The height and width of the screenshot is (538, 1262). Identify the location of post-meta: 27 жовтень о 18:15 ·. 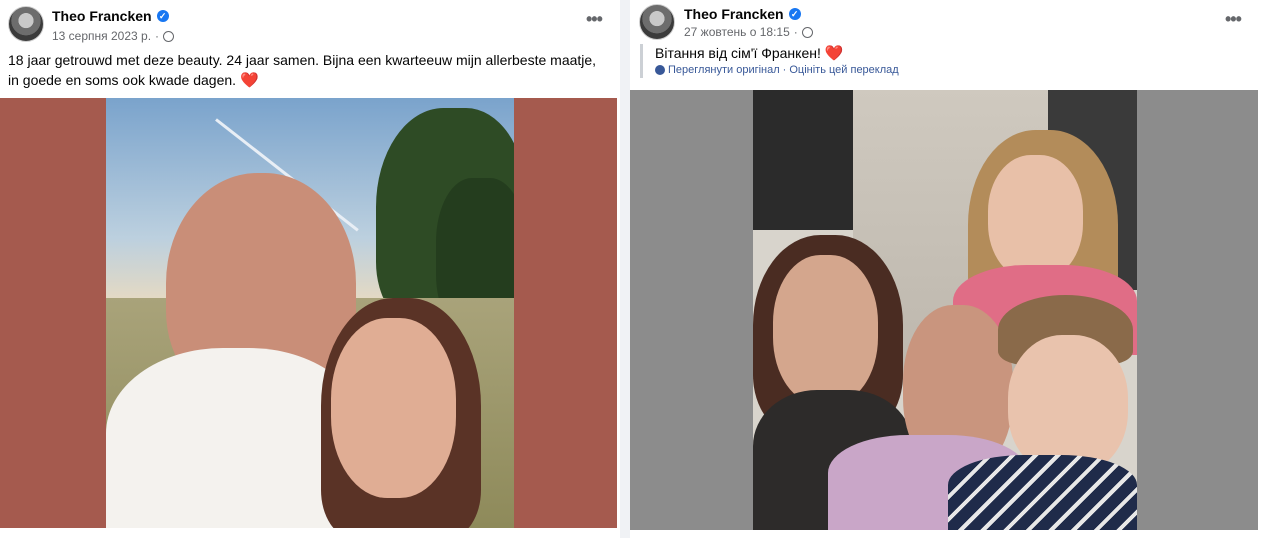
(748, 32).